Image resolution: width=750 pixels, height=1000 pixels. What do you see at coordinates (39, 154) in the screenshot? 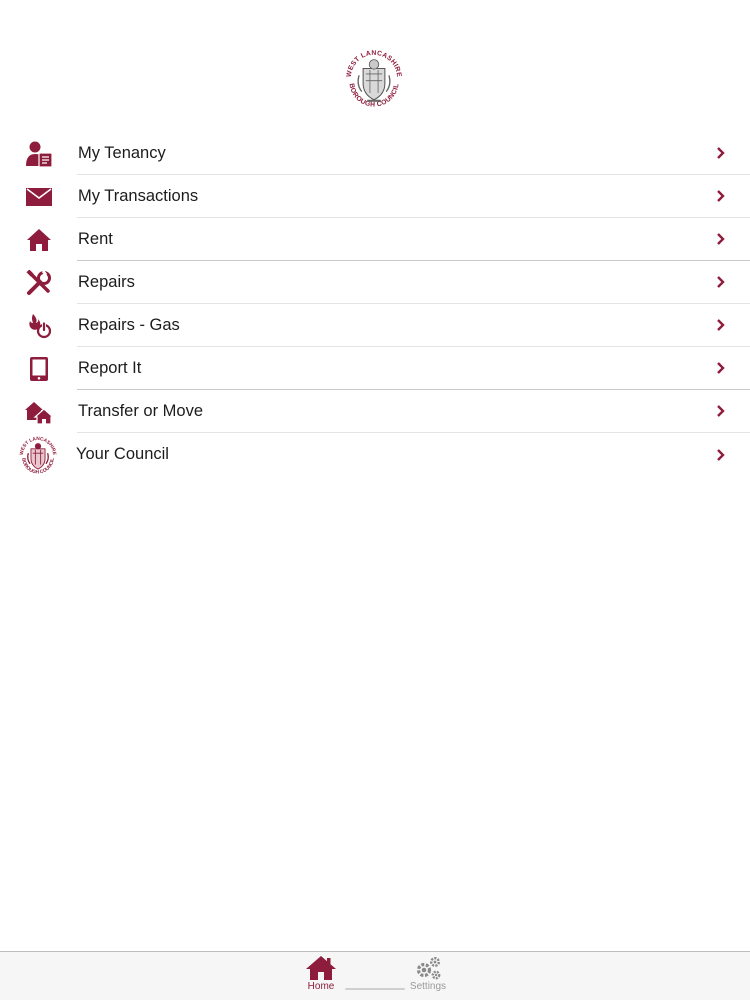
I see `tenancy-icon` at bounding box center [39, 154].